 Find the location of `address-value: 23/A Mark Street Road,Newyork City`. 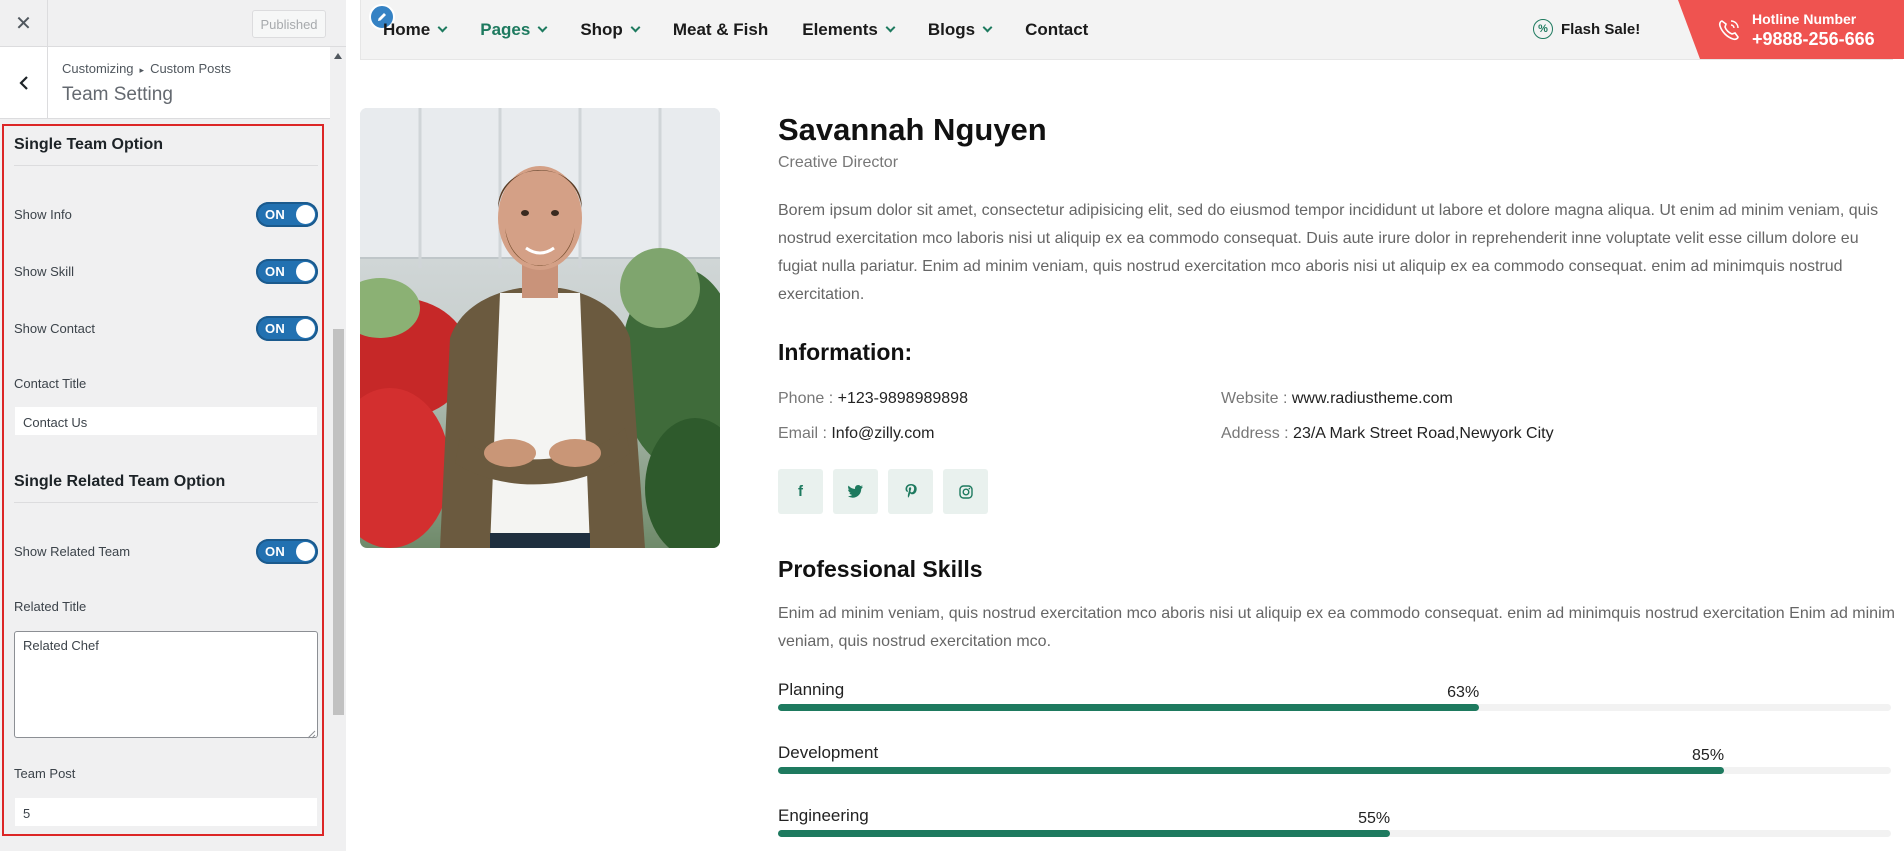

address-value: 23/A Mark Street Road,Newyork City is located at coordinates (1423, 433).